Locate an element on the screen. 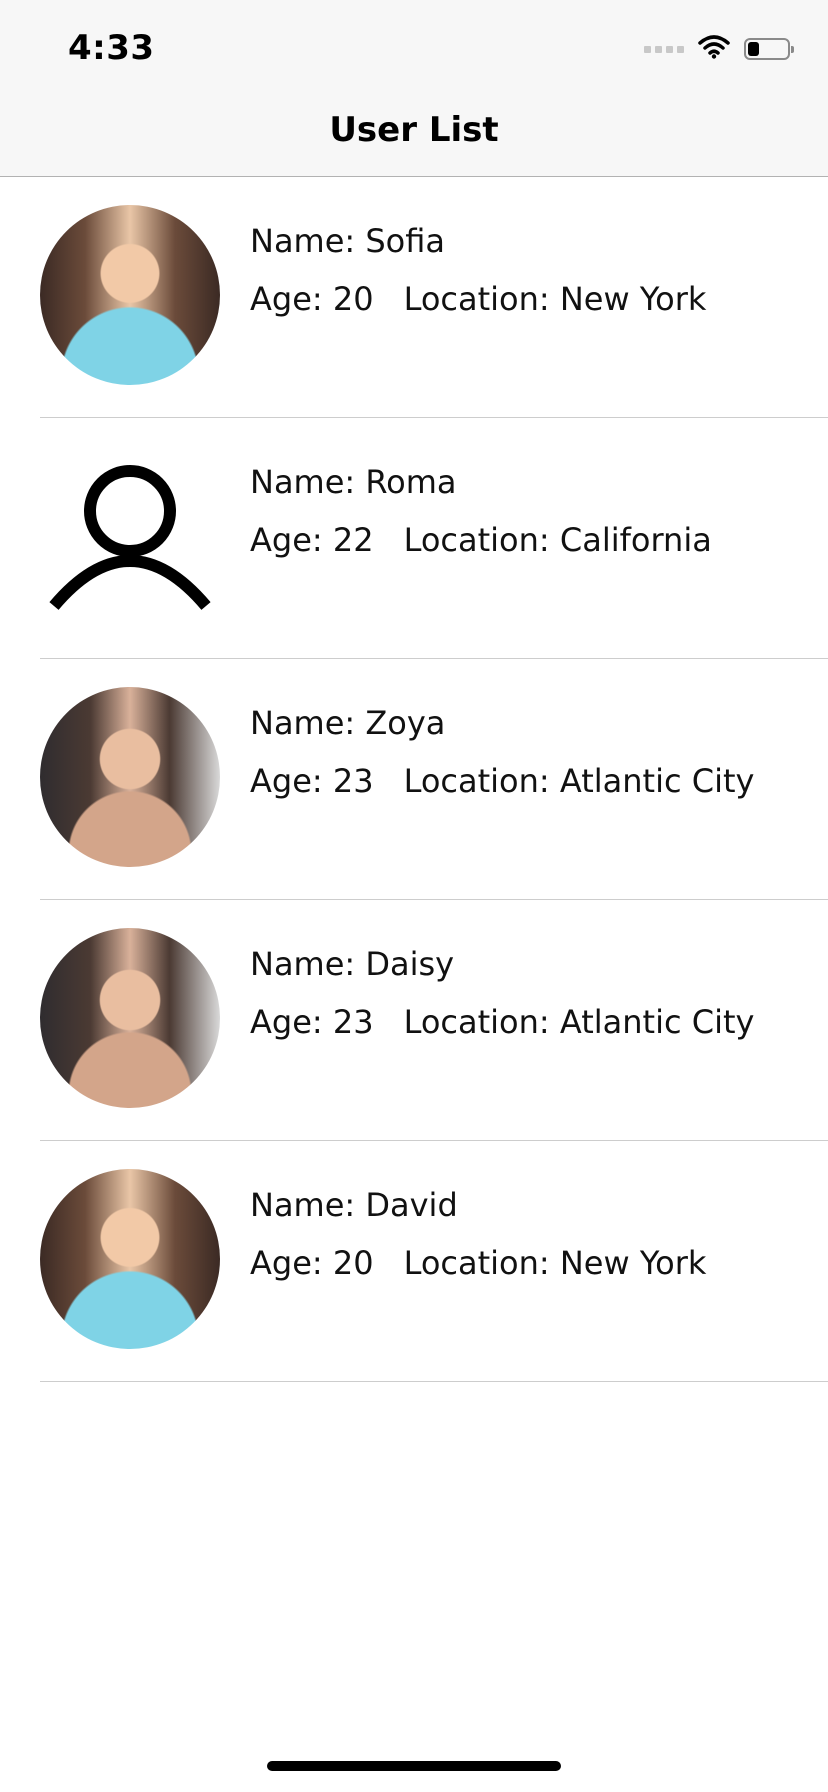 The height and width of the screenshot is (1792, 828). user-name: Name: Daisy is located at coordinates (352, 964).